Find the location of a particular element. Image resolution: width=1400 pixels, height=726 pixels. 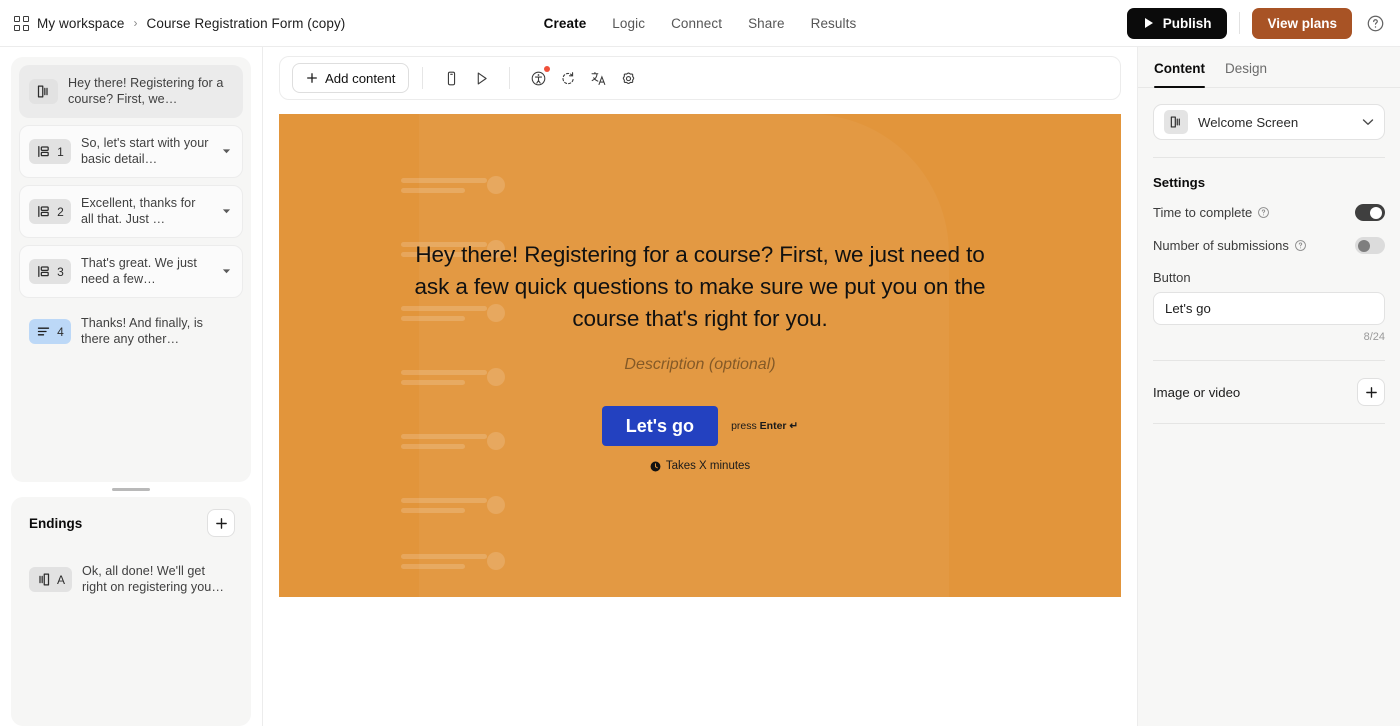

toolbar-wrapper: Add content is located at coordinates (700, 73).